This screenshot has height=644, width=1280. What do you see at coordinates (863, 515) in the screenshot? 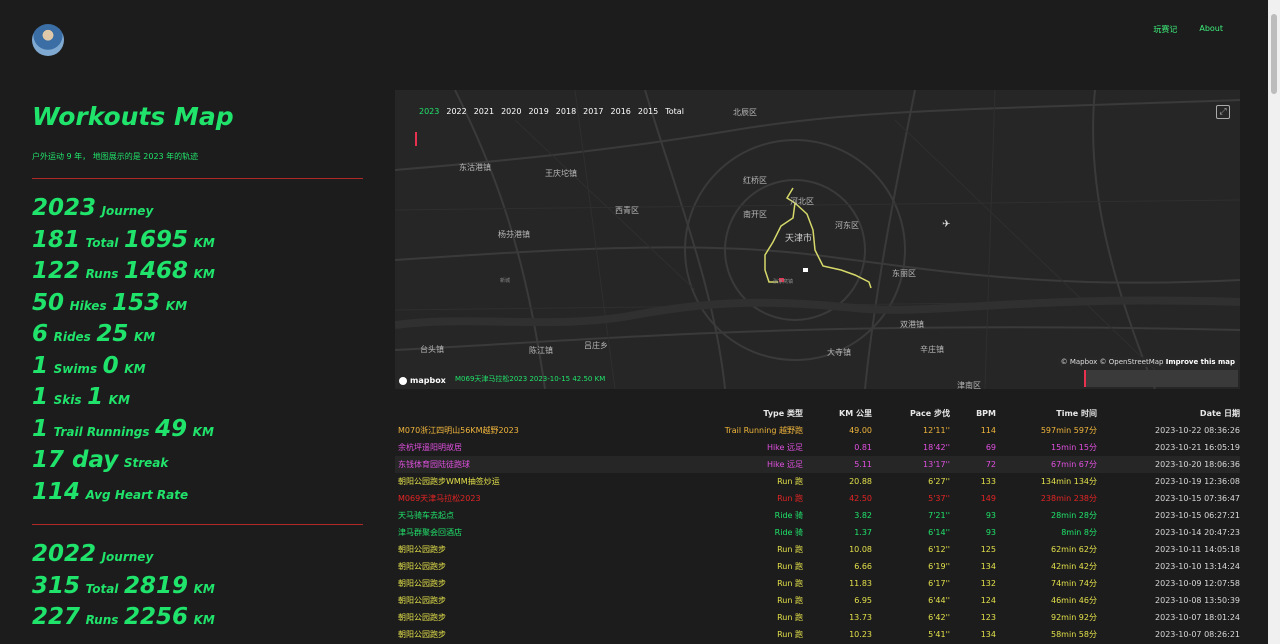
I see `run-km: 3.82` at bounding box center [863, 515].